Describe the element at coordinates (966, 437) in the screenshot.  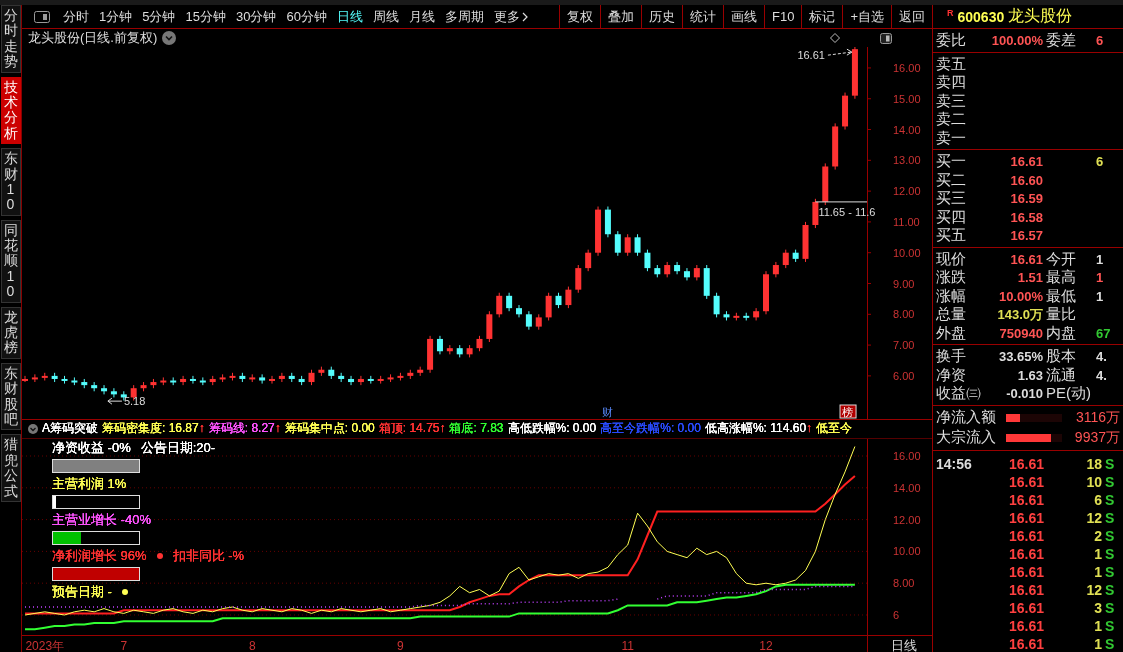
I see `flow-label: 大宗流入` at that location.